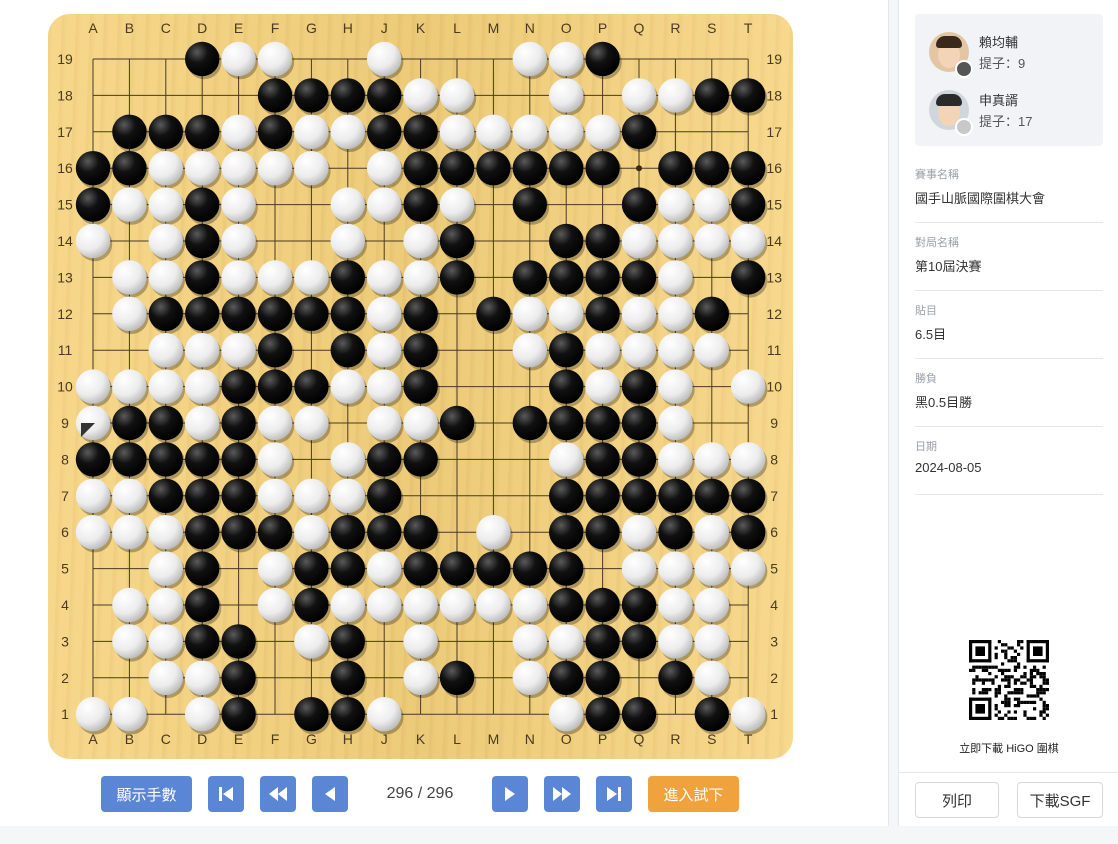 Image resolution: width=1118 pixels, height=844 pixels. What do you see at coordinates (957, 800) in the screenshot?
I see `print-button: 列印` at bounding box center [957, 800].